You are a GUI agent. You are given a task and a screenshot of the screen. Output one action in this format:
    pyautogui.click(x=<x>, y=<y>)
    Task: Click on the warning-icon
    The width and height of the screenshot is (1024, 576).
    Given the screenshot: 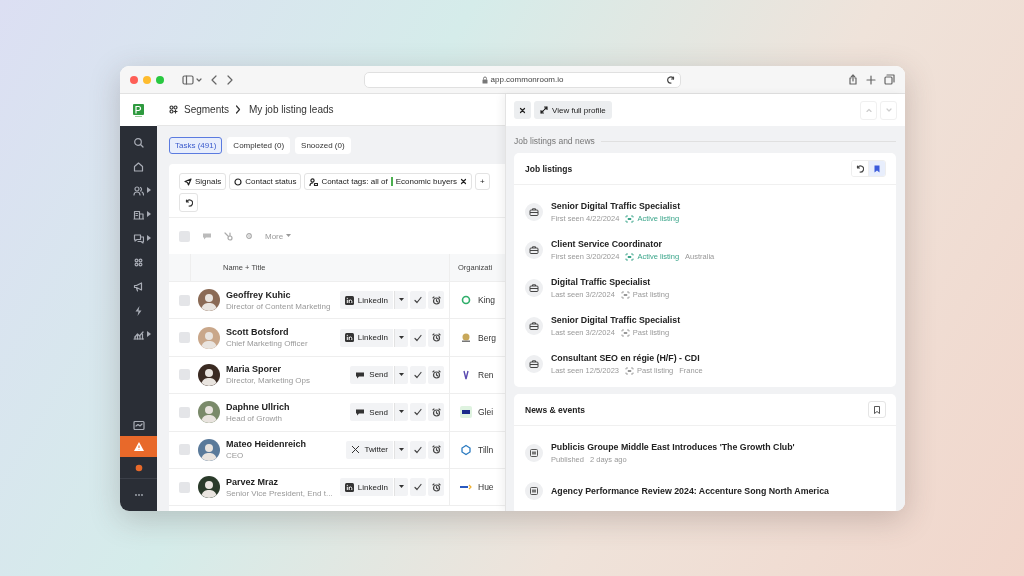 What is the action you would take?
    pyautogui.click(x=138, y=446)
    